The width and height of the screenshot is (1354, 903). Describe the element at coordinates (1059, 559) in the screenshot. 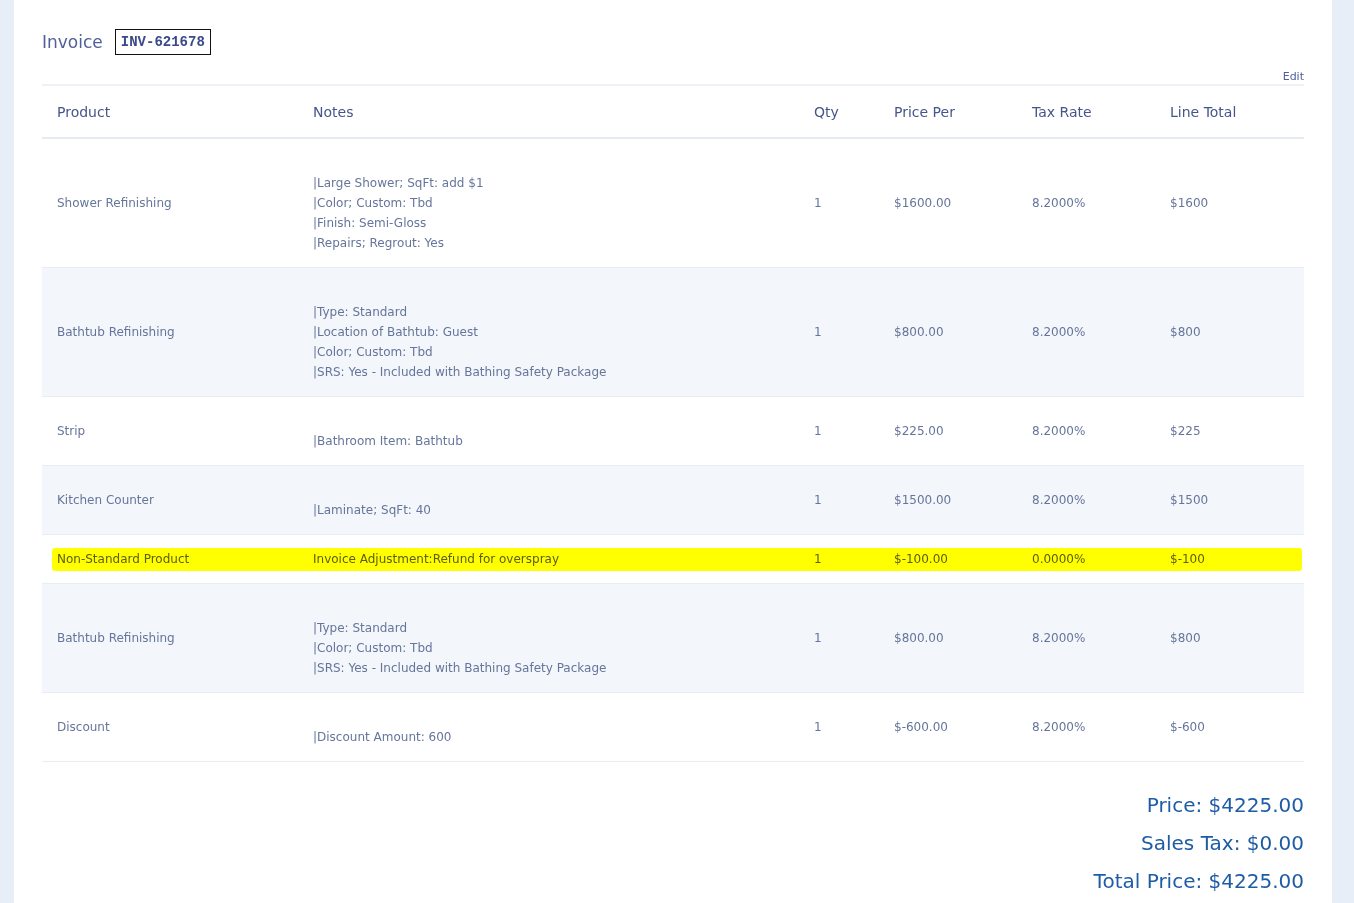

I see `tax-rate-cell-text: 0.0000%` at that location.